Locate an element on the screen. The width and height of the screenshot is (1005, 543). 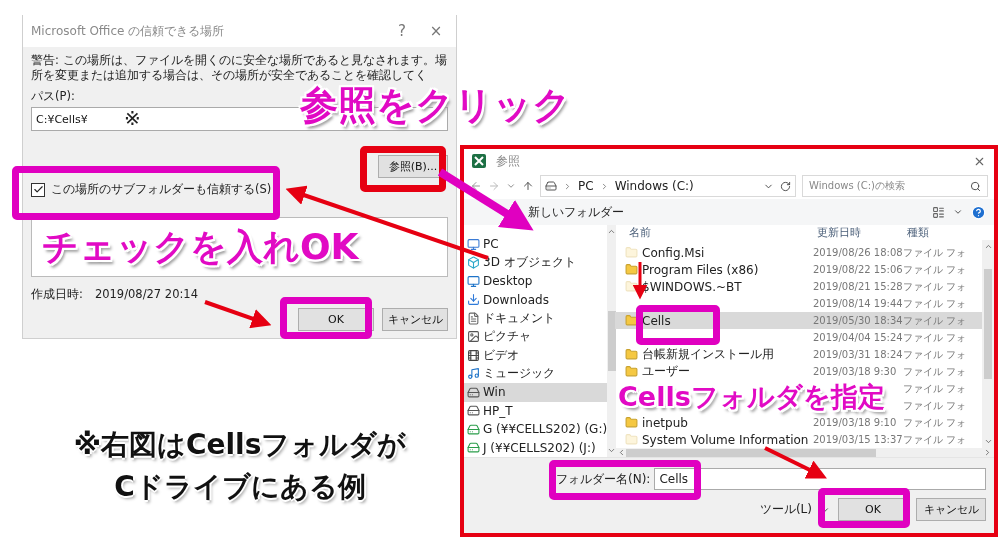
folder-row: Program Files (x86) 2019/08/22 15:06ファイル フォ is located at coordinates (798, 269).